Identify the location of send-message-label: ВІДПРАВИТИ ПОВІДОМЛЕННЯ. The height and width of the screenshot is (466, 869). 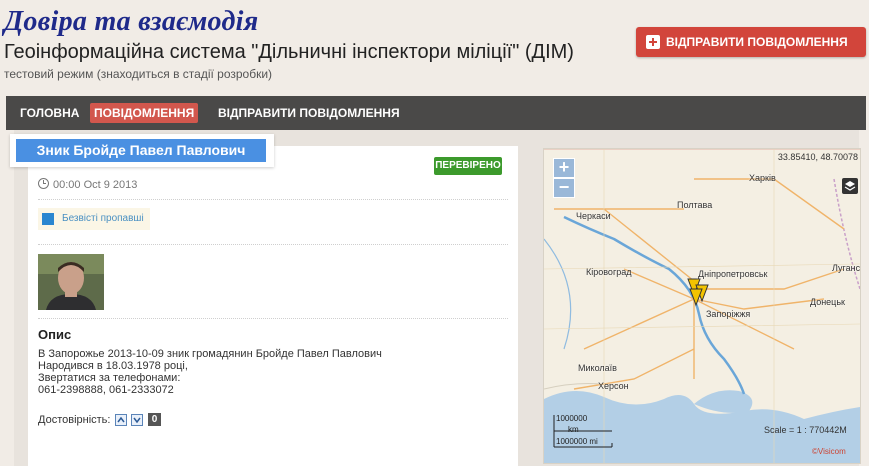
(757, 42).